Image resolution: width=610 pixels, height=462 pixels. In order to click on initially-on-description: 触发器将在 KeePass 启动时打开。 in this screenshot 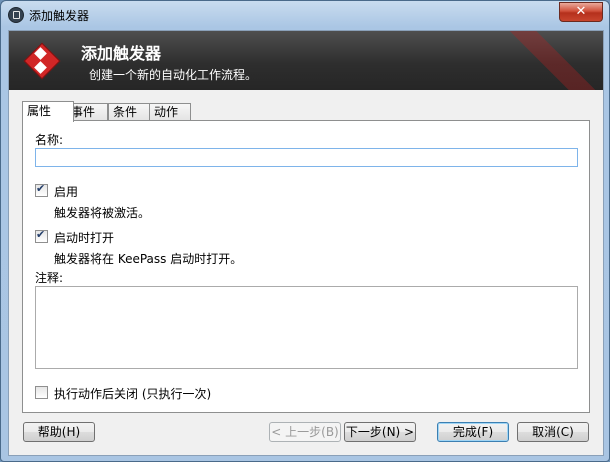, I will do `click(148, 259)`.